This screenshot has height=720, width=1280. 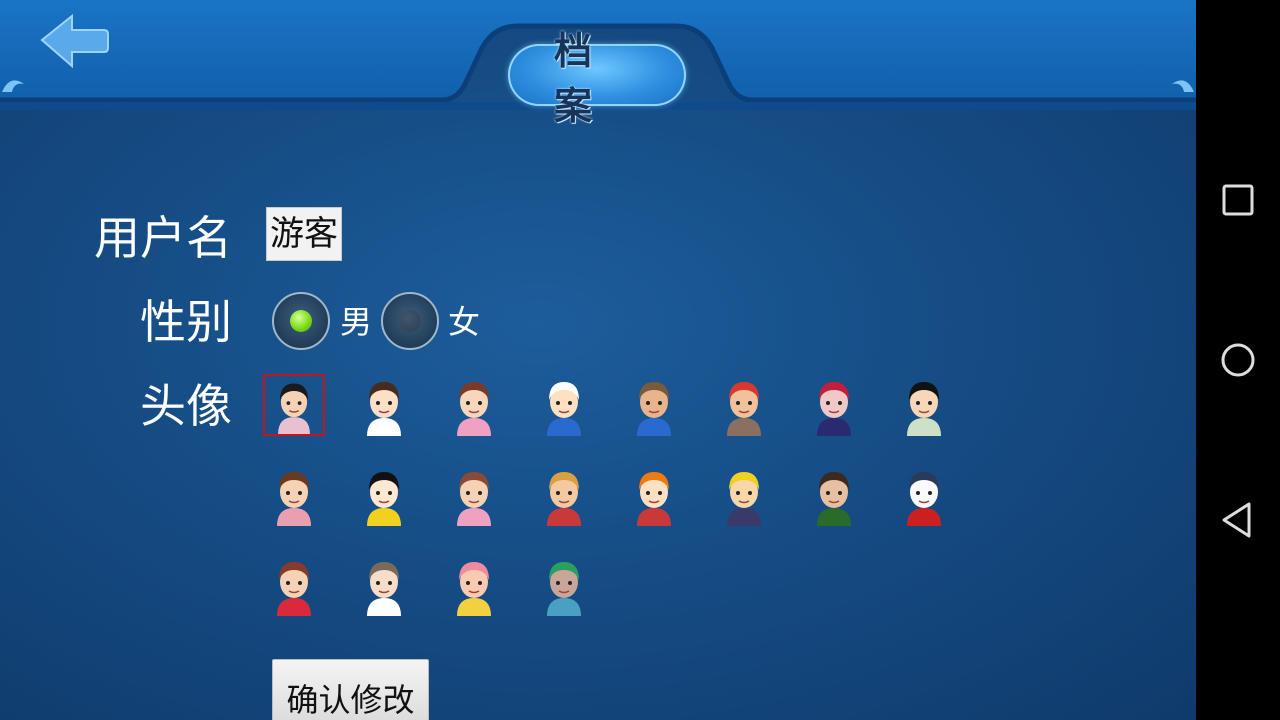 I want to click on avatar-orange-helmet-icon, so click(x=654, y=495).